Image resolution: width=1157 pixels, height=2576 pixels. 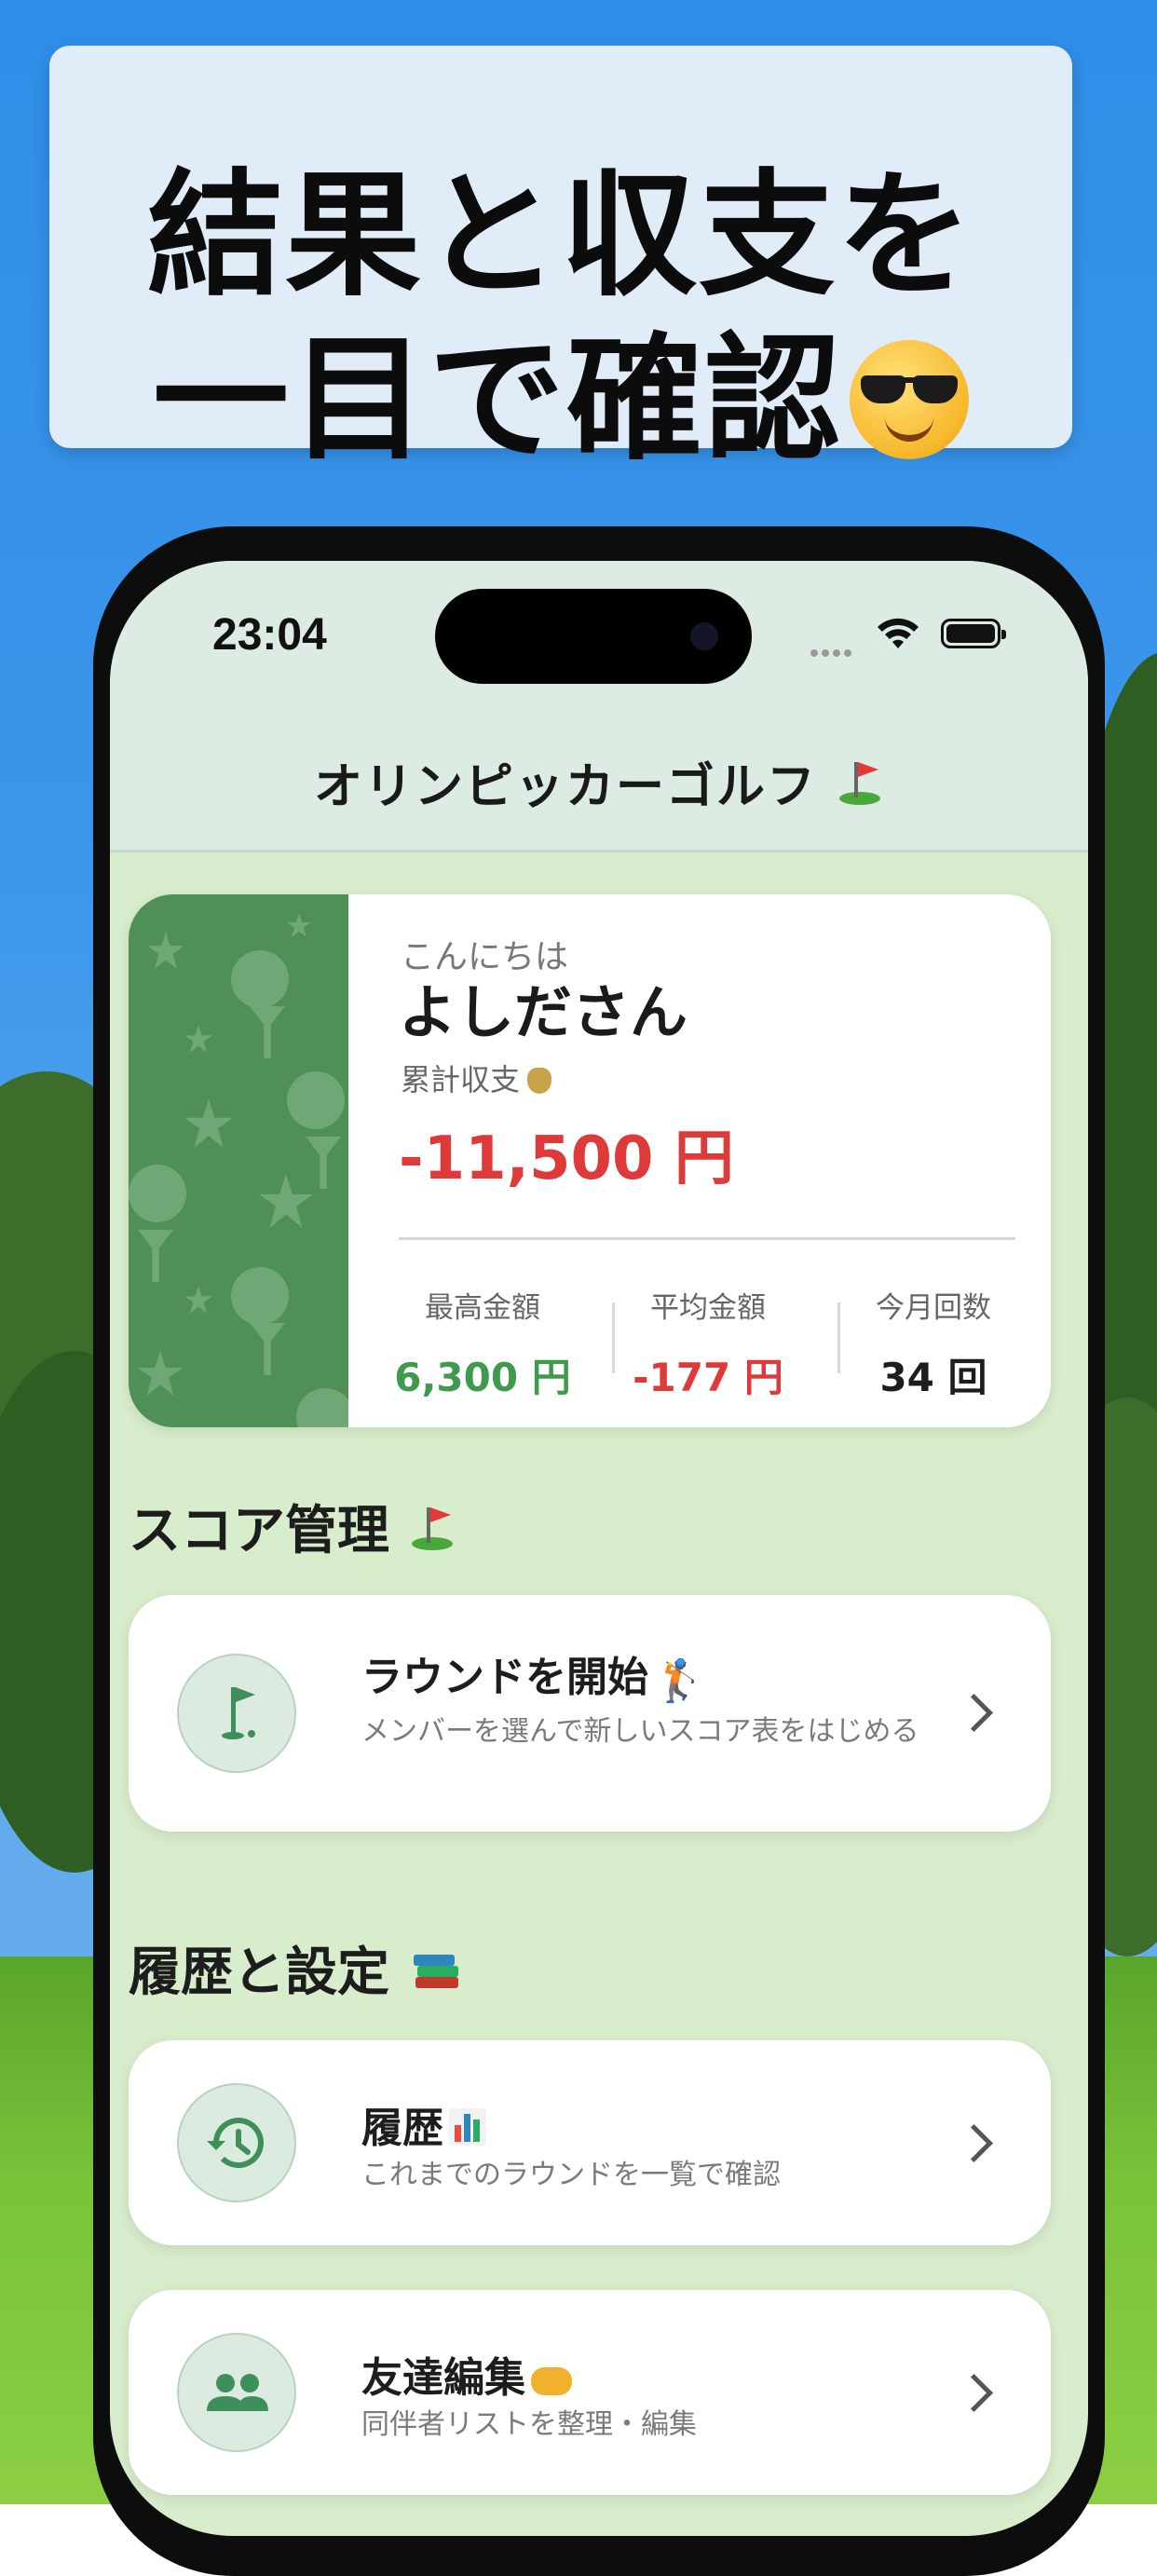 I want to click on battery-icon, so click(x=973, y=633).